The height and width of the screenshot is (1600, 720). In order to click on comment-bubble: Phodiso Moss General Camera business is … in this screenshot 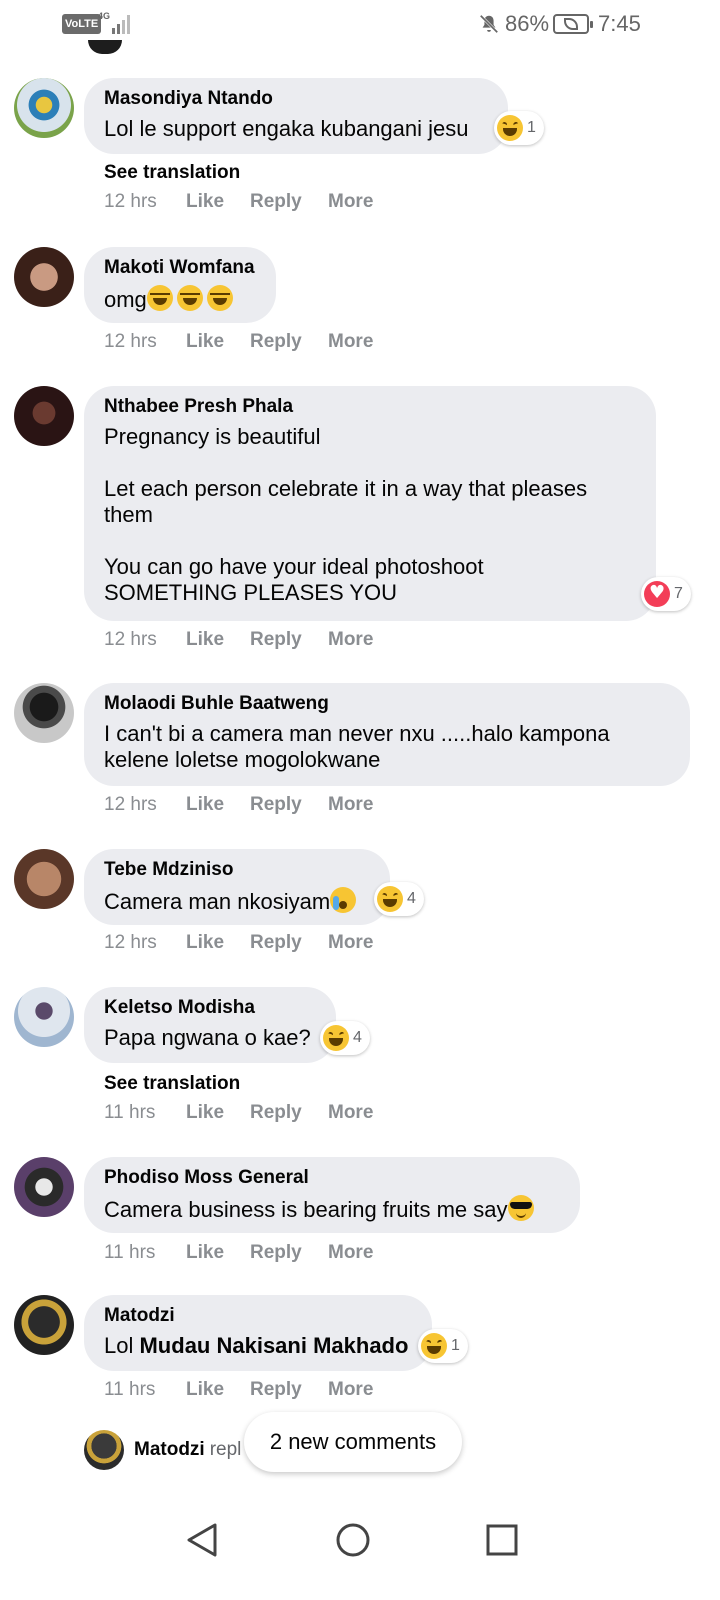, I will do `click(332, 1195)`.